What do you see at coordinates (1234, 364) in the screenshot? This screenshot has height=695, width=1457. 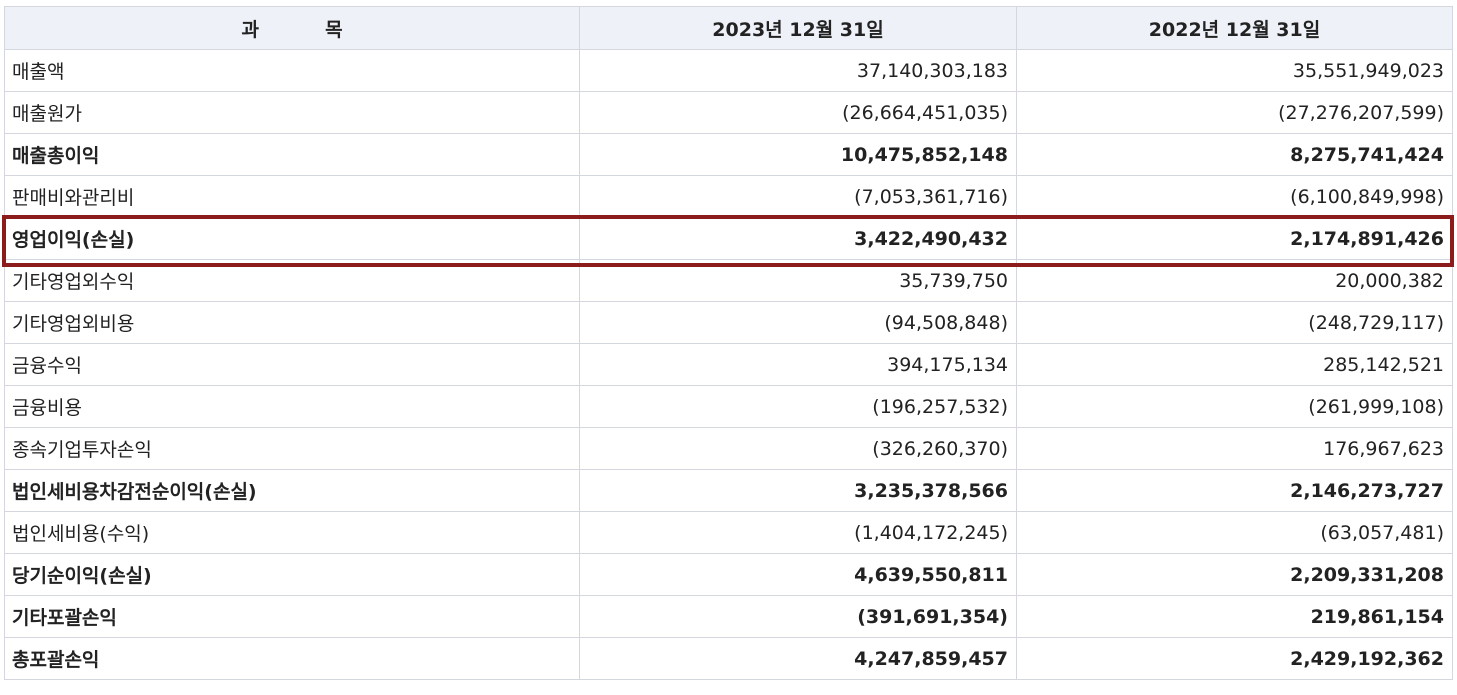 I see `row-value-2022: 285,142,521` at bounding box center [1234, 364].